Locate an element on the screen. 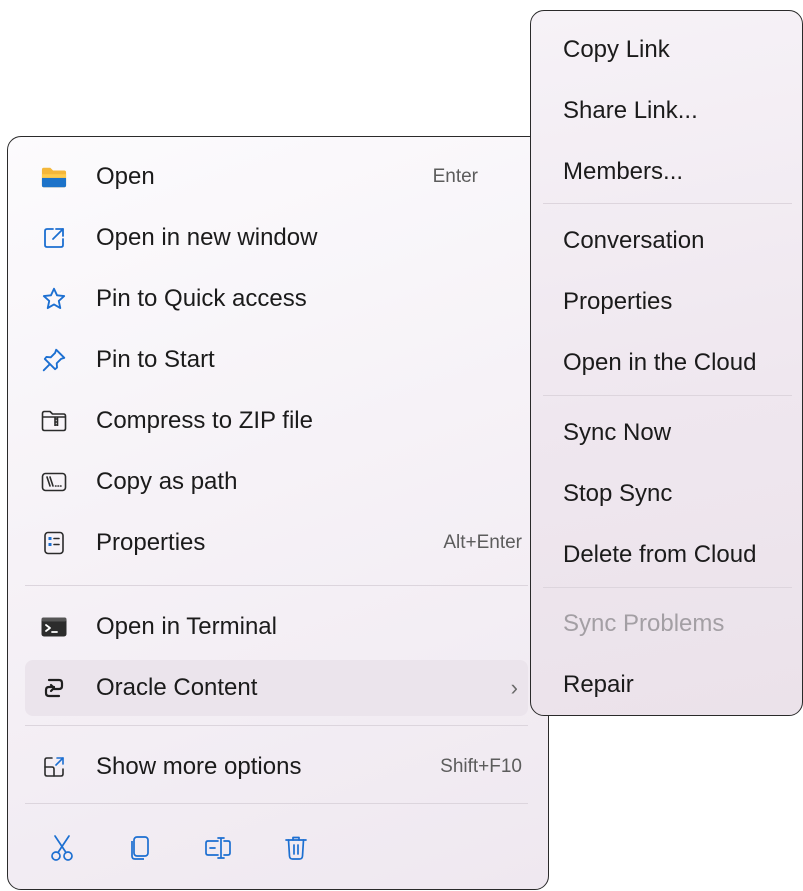 The width and height of the screenshot is (803, 891). submenu-item-conversation: Conversation is located at coordinates (633, 241).